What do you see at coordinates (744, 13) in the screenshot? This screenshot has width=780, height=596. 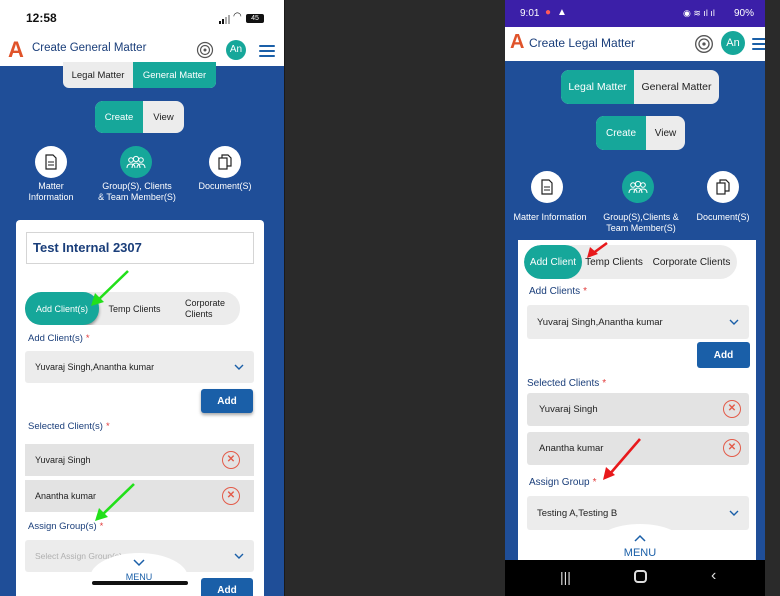 I see `battery-level: 90%` at bounding box center [744, 13].